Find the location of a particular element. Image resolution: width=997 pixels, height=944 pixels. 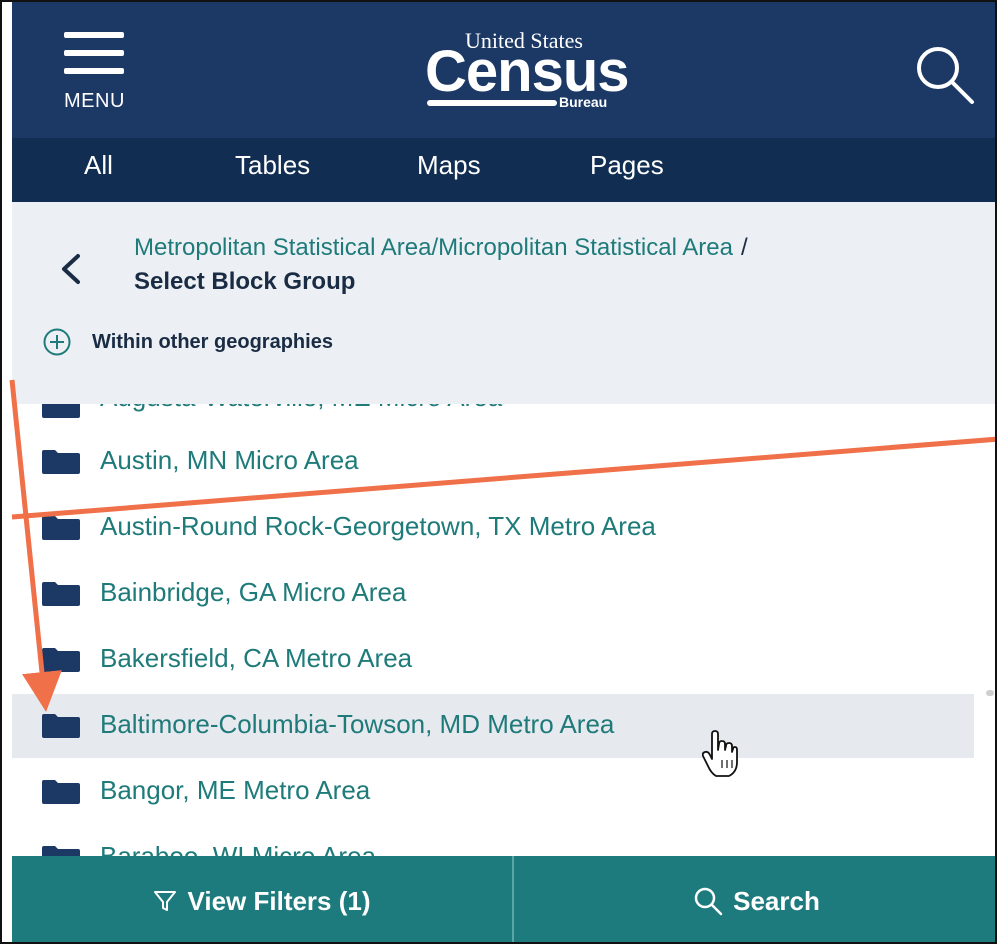

list-item: Baraboo, WI Micro Area is located at coordinates (493, 841).